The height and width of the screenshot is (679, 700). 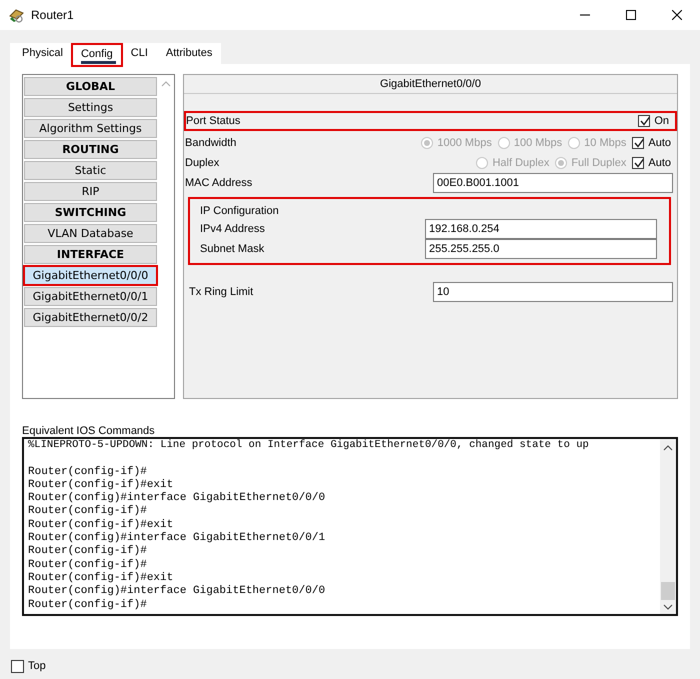 I want to click on close-icon, so click(x=677, y=15).